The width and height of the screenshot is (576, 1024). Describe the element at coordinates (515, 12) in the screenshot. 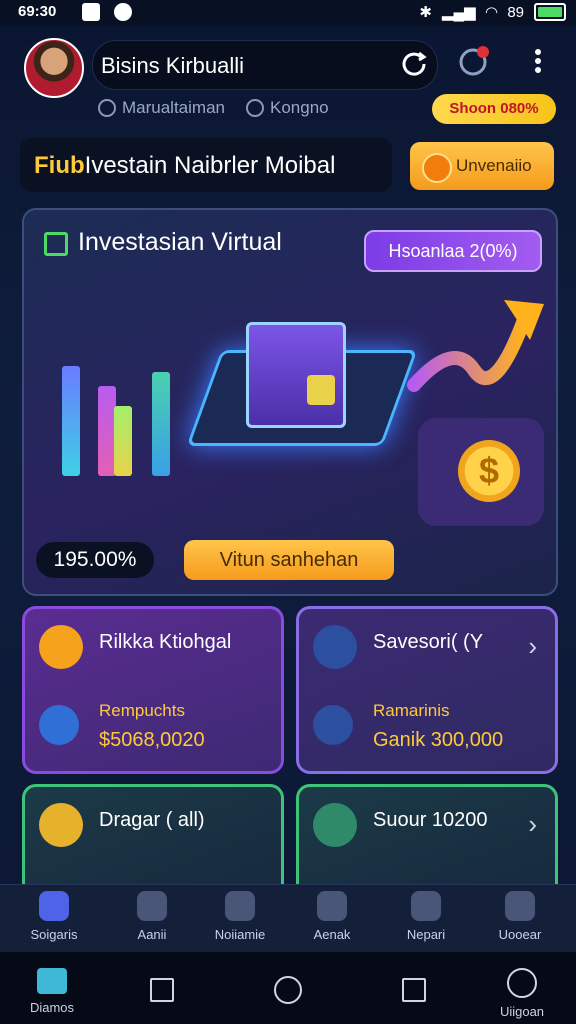

I see `battery-level: 89` at that location.